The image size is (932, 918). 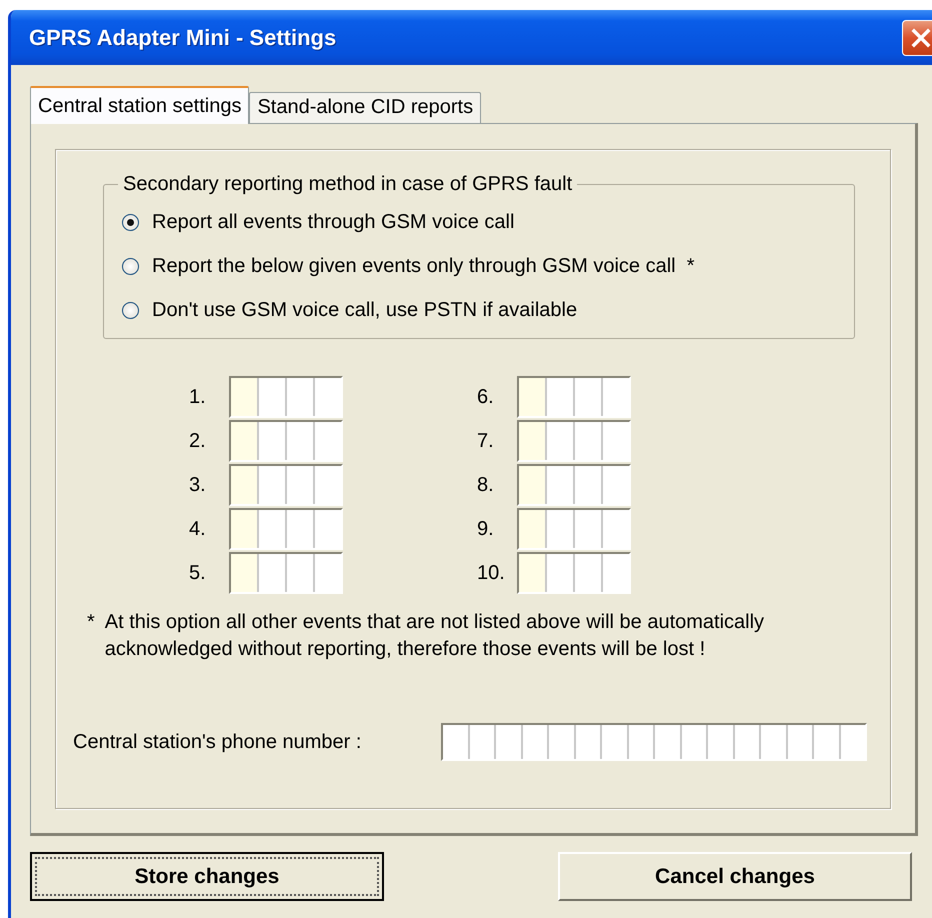 I want to click on action-button: Store changes, so click(x=207, y=876).